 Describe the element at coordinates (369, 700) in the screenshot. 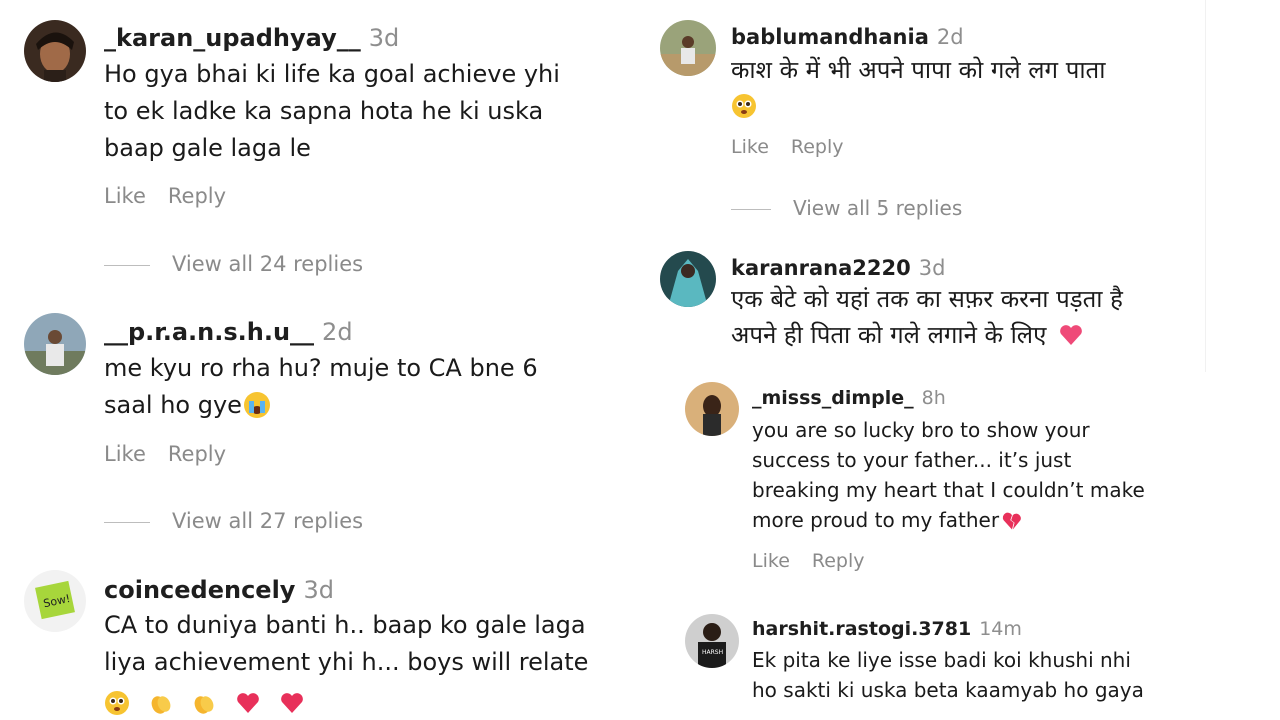

I see `emoji-row` at that location.